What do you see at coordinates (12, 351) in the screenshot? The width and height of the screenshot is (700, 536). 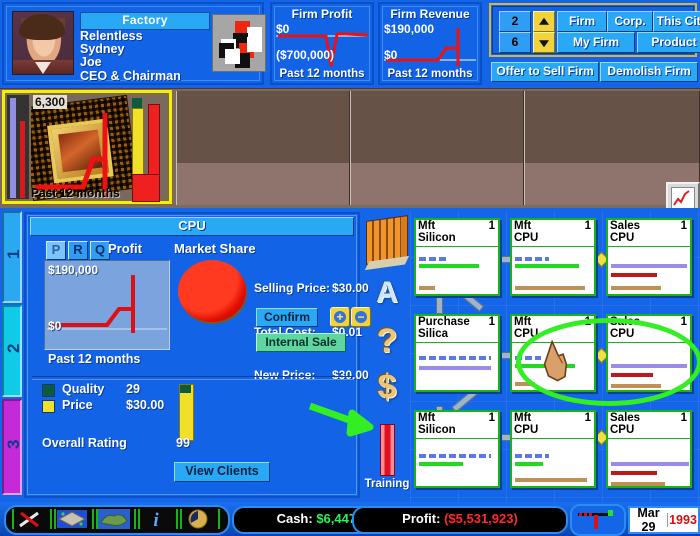 I see `side-tab-2: 2` at bounding box center [12, 351].